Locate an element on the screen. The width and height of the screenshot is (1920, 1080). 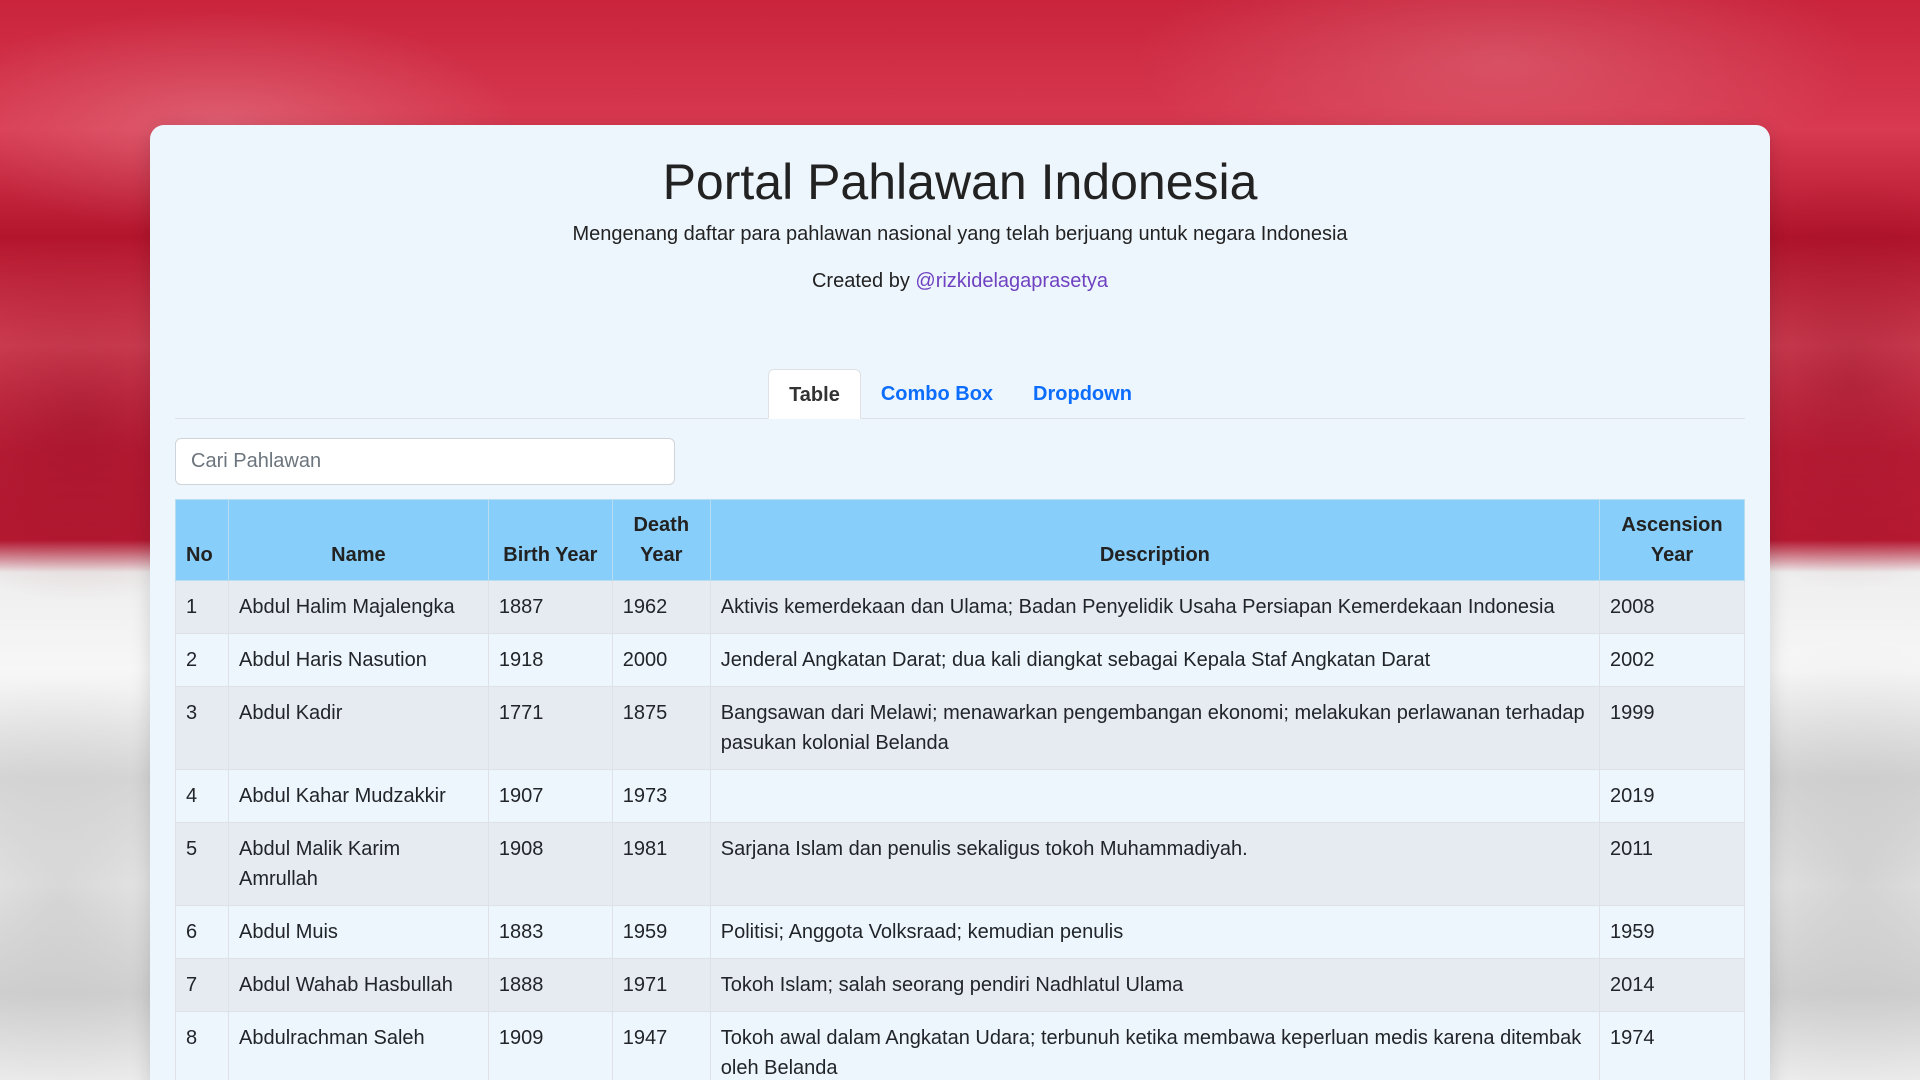
cell-birth-year: 1908 is located at coordinates (550, 864).